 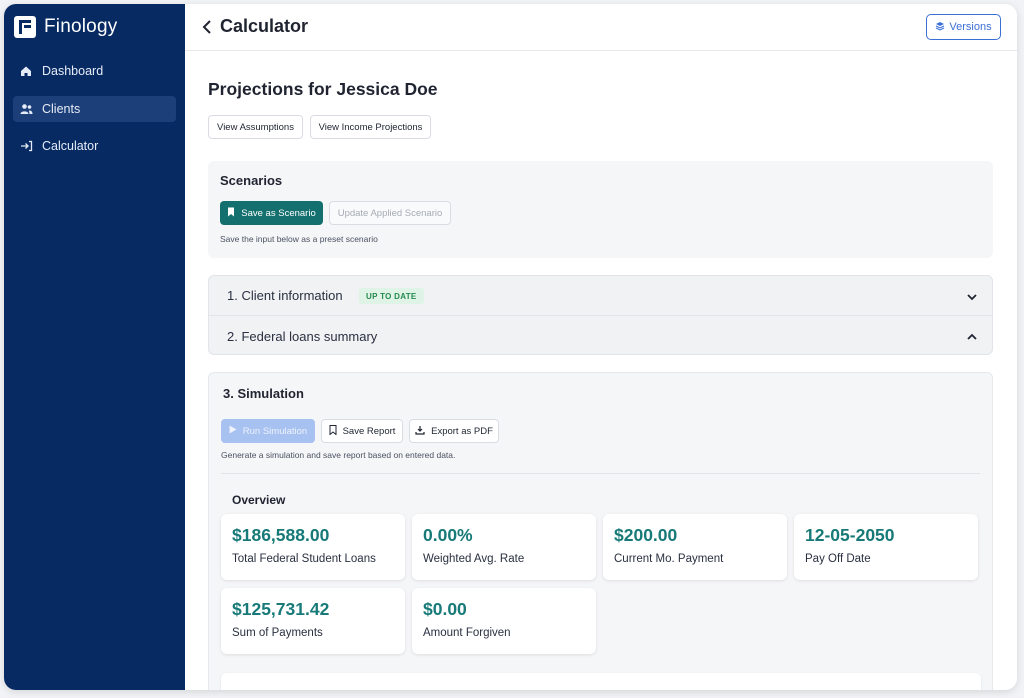 I want to click on run-simulation-button: Run Simulation, so click(x=268, y=431).